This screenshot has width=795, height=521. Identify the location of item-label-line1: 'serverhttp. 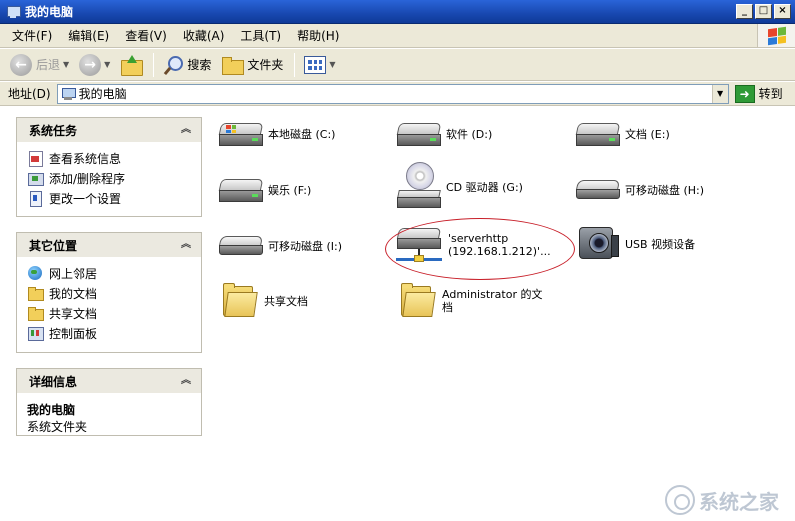
(478, 238).